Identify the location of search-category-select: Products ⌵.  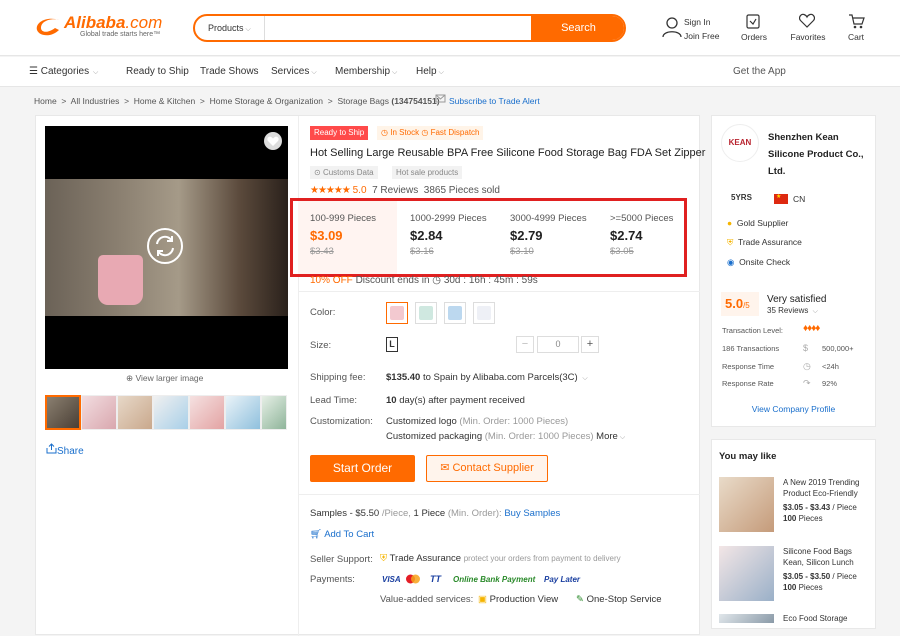
(230, 28).